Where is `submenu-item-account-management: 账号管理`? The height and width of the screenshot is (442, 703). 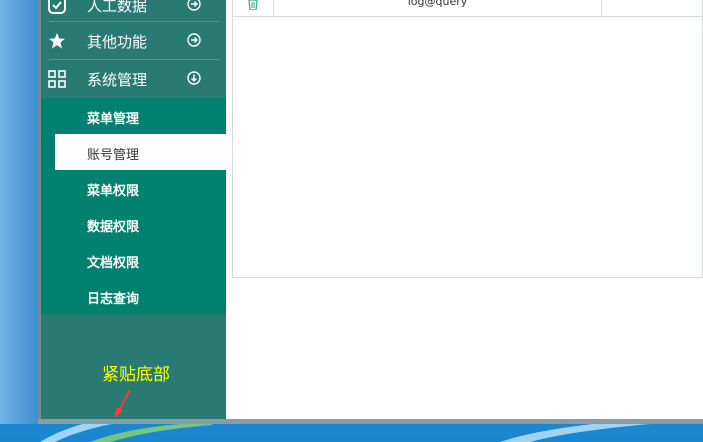 submenu-item-account-management: 账号管理 is located at coordinates (140, 152).